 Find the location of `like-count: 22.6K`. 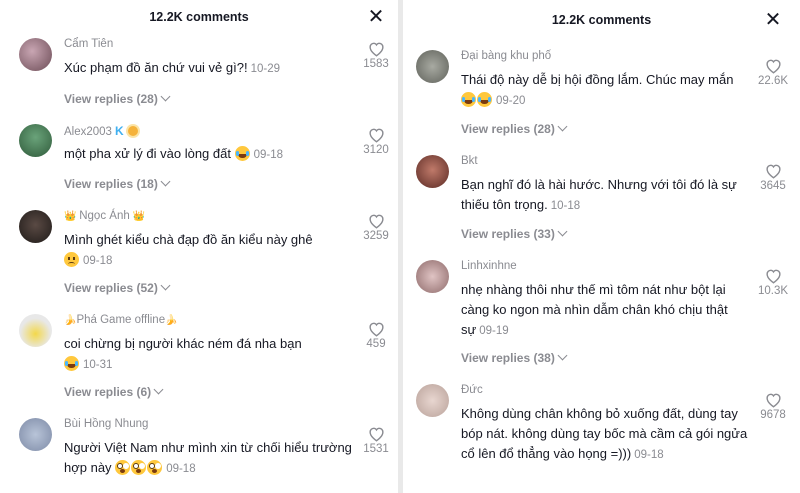

like-count: 22.6K is located at coordinates (773, 81).